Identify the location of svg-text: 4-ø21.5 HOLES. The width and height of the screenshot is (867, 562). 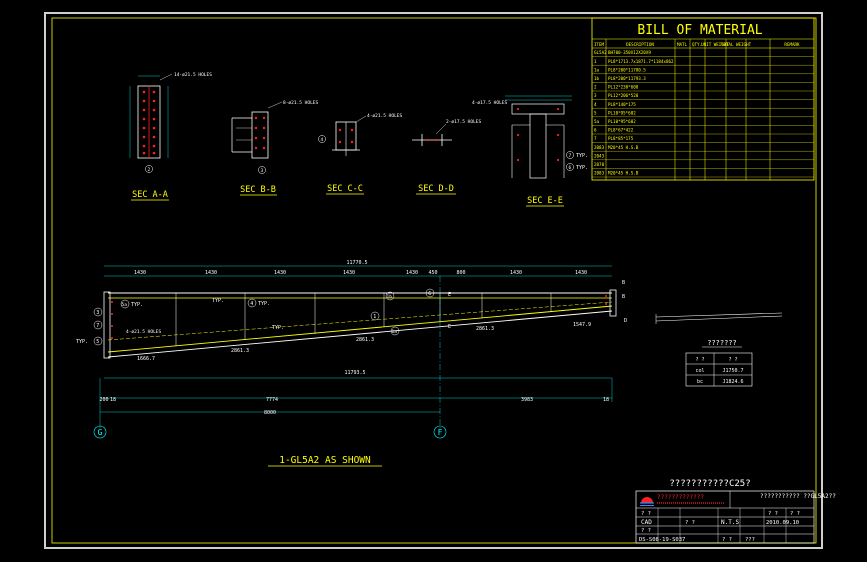
(144, 332).